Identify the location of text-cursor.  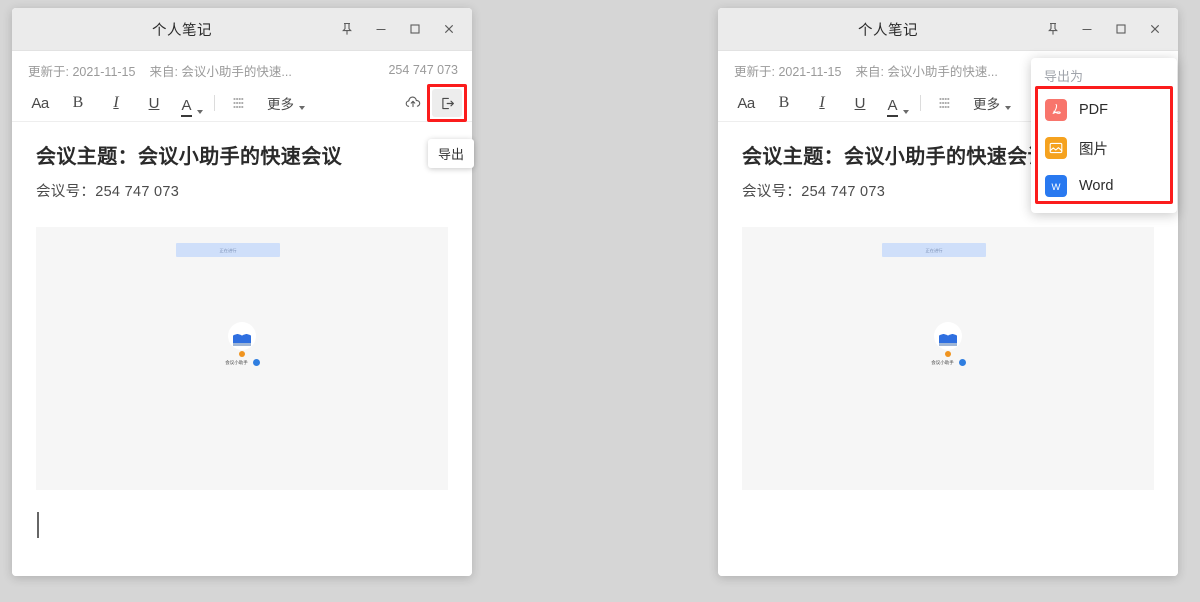
(38, 525).